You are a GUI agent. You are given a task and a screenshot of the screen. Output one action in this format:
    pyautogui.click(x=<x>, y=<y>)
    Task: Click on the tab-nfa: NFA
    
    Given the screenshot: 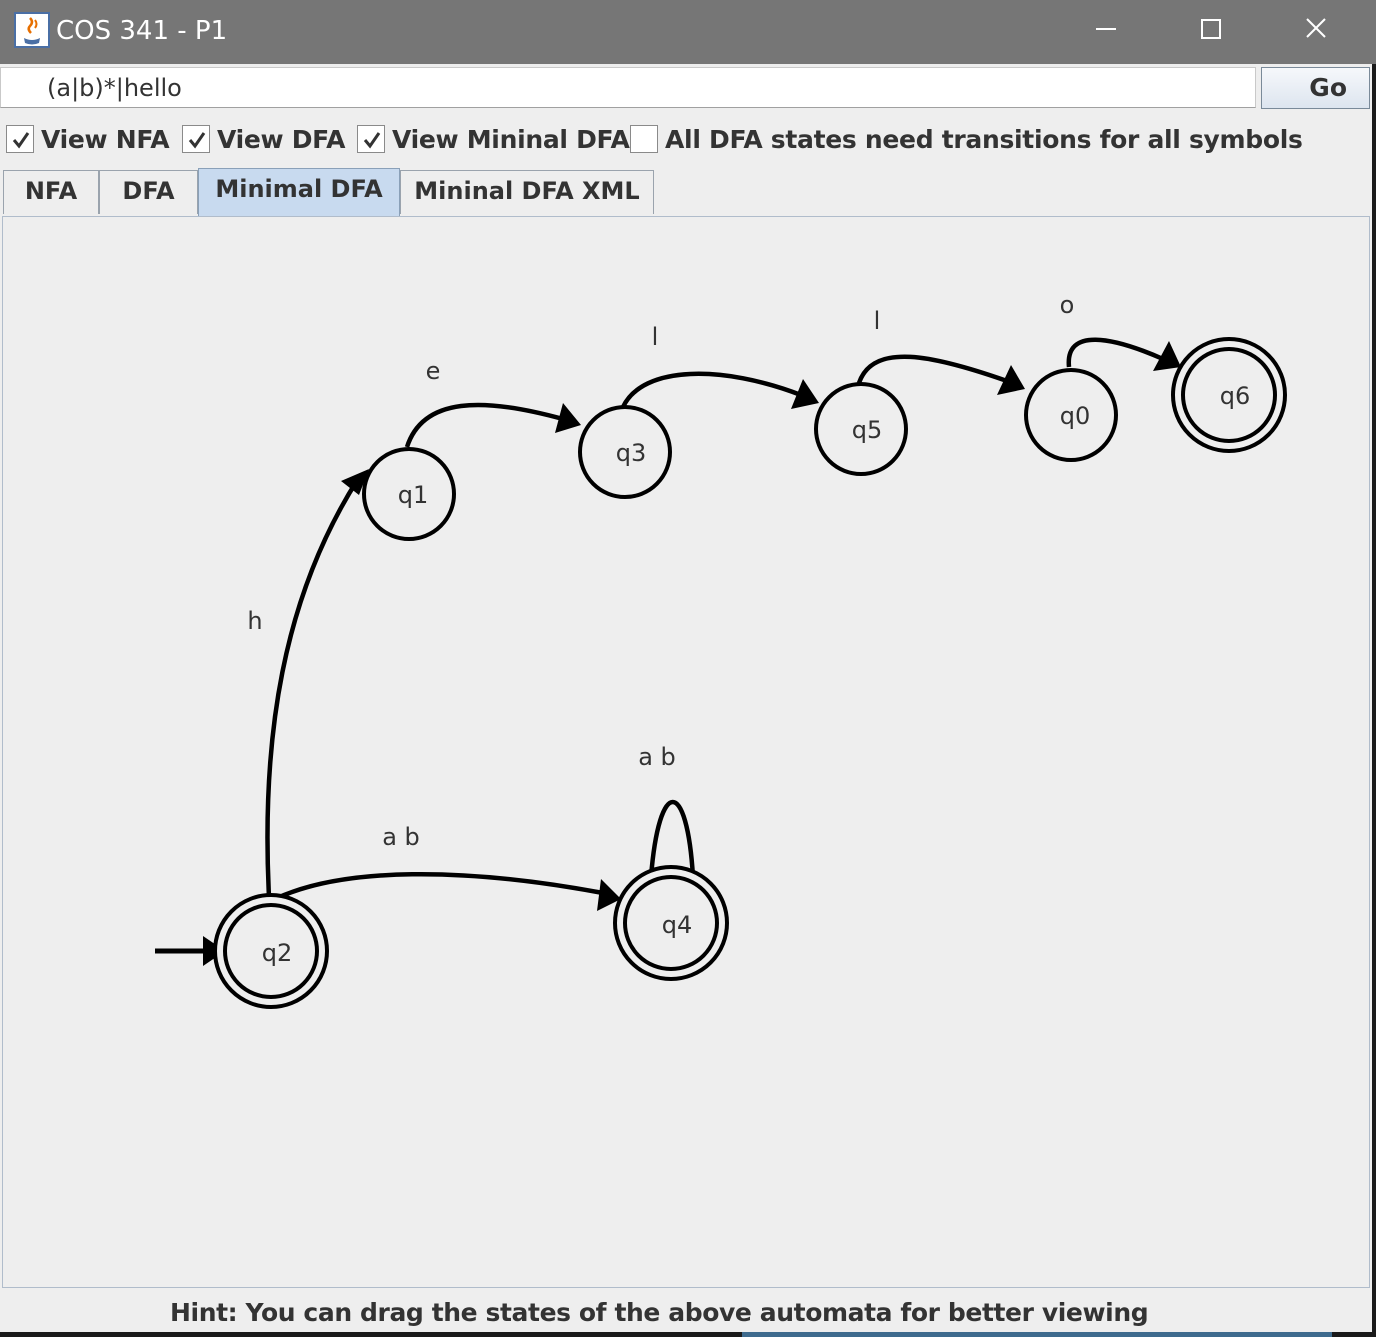 What is the action you would take?
    pyautogui.click(x=51, y=192)
    